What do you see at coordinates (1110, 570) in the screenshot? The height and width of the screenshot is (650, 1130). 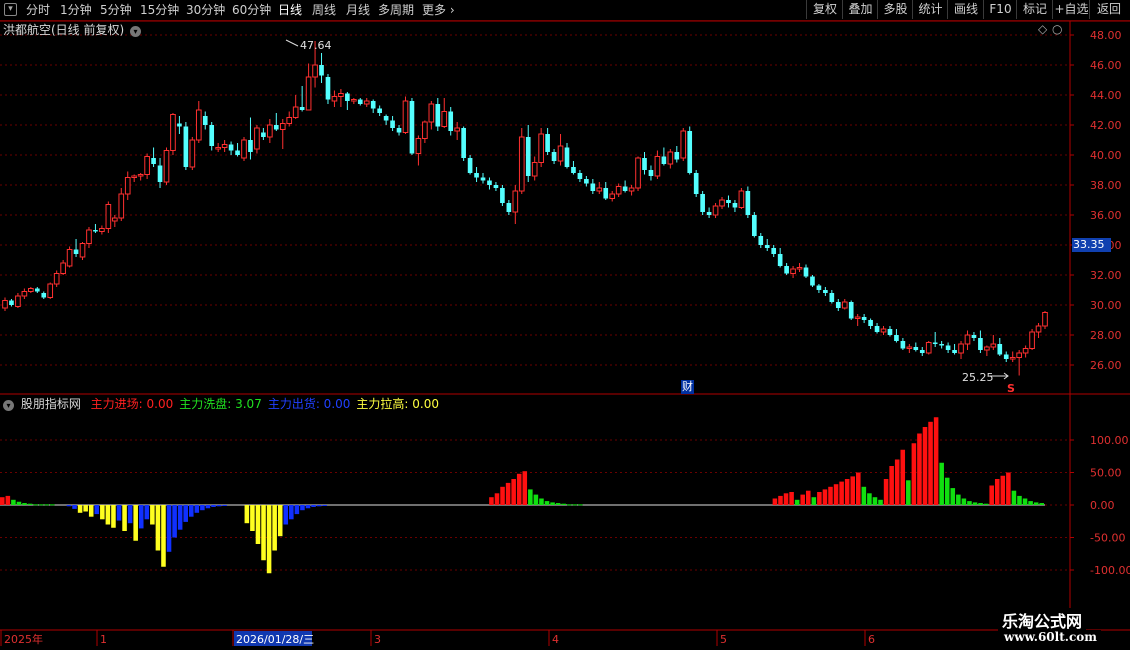 I see `indicator-tick-label: -100.00` at bounding box center [1110, 570].